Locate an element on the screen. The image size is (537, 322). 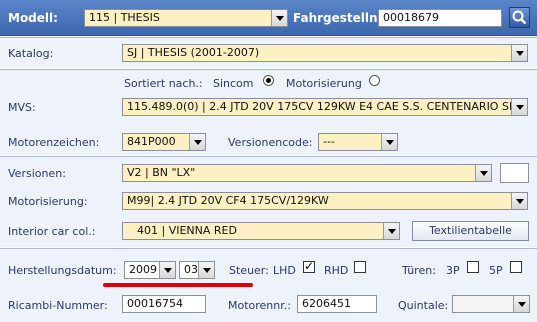
search-icon is located at coordinates (519, 17).